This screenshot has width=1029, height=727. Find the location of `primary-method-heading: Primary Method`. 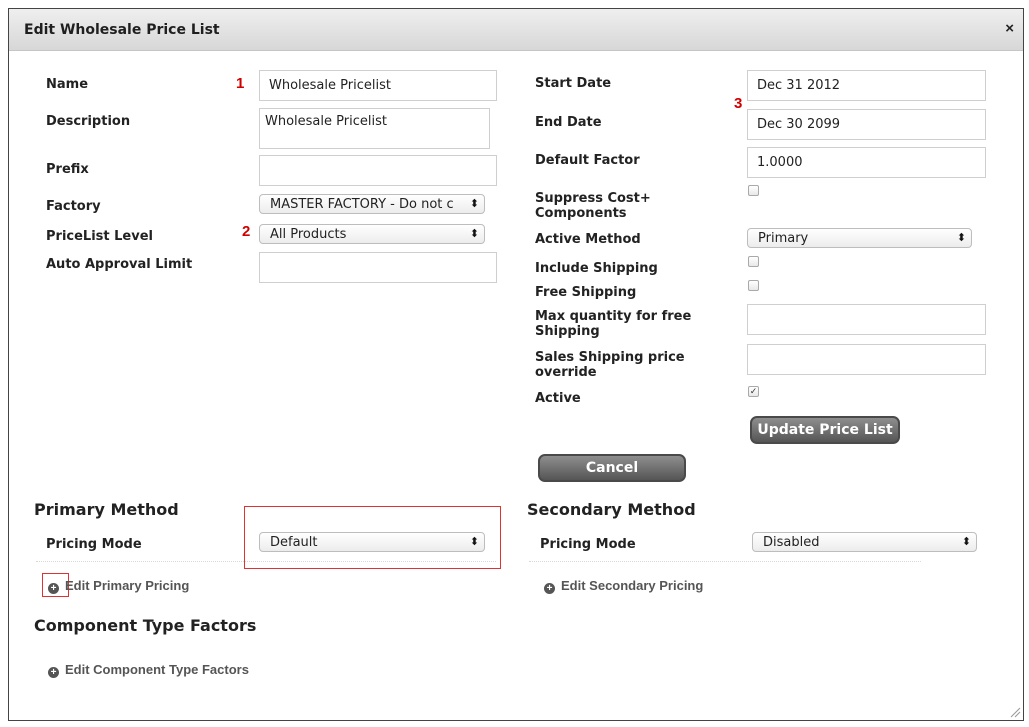

primary-method-heading: Primary Method is located at coordinates (106, 509).